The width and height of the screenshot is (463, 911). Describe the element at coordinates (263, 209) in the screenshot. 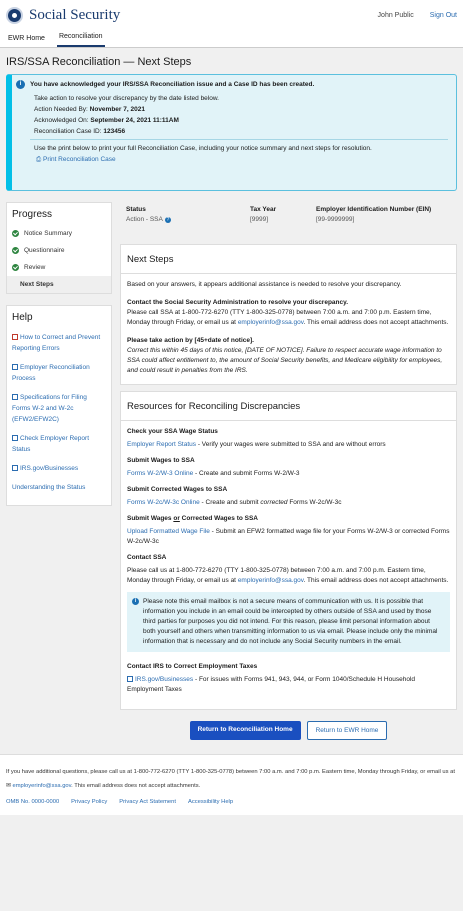

I see `tax-year-label: Tax Year` at that location.